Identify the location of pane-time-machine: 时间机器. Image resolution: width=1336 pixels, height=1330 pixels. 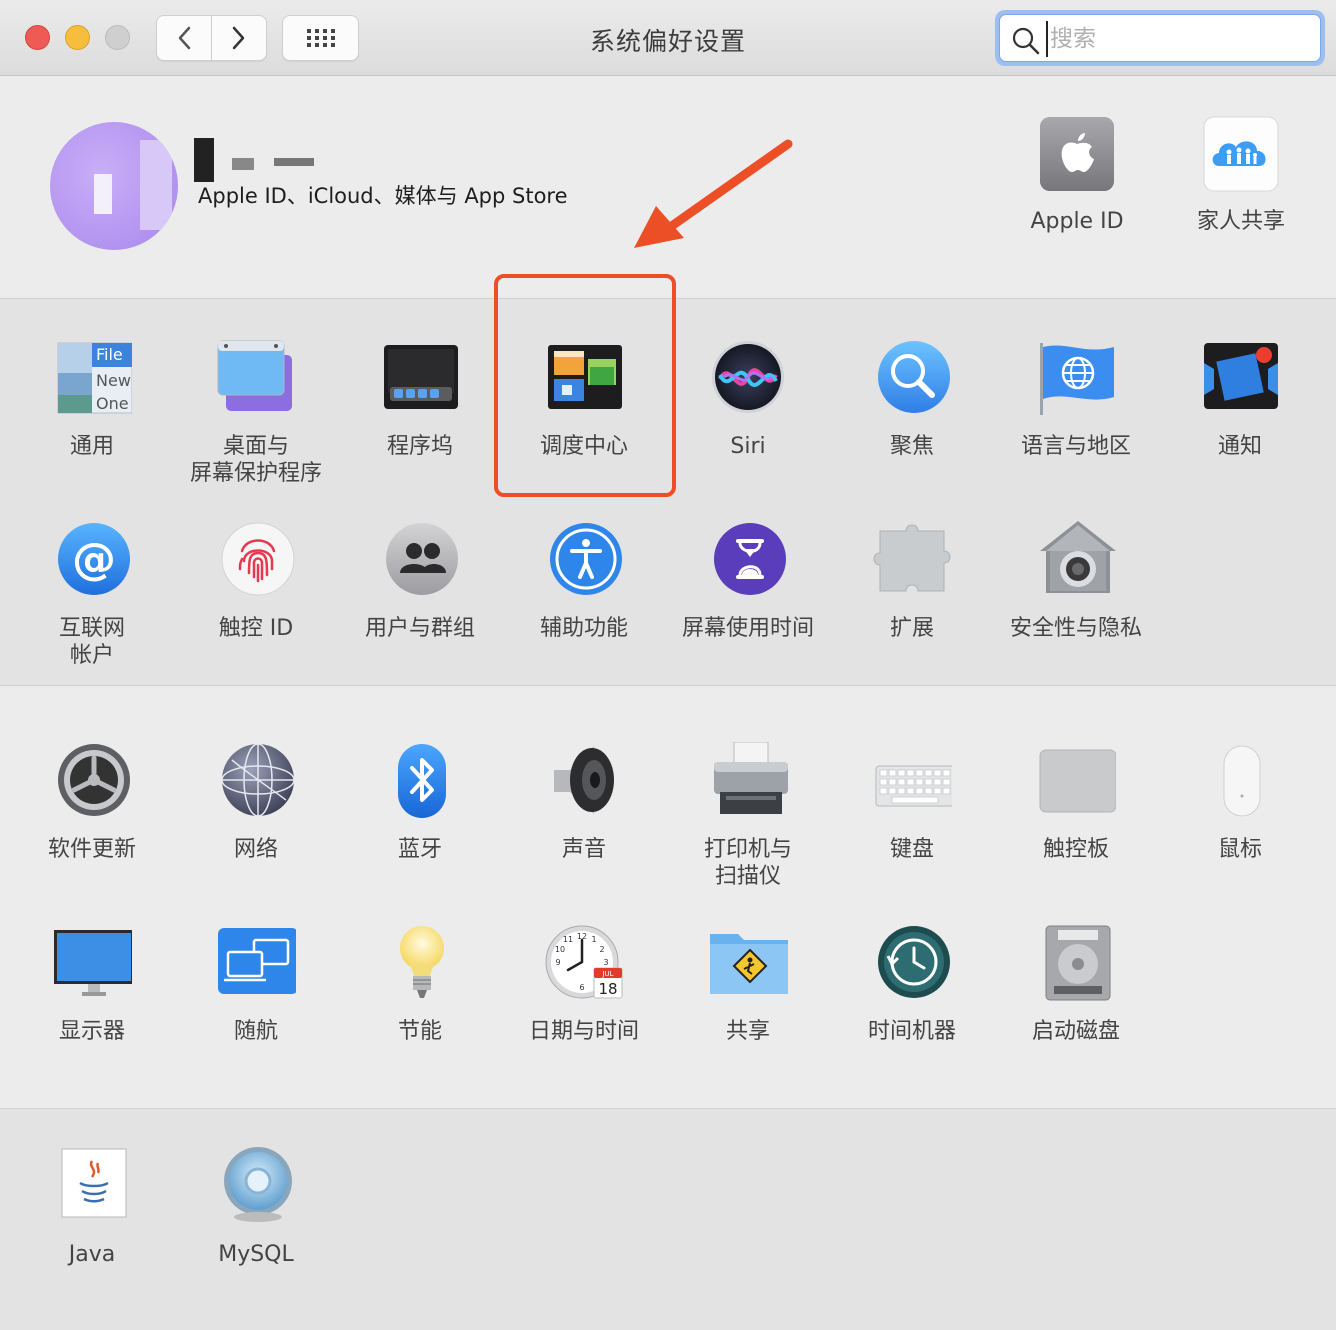
(912, 984).